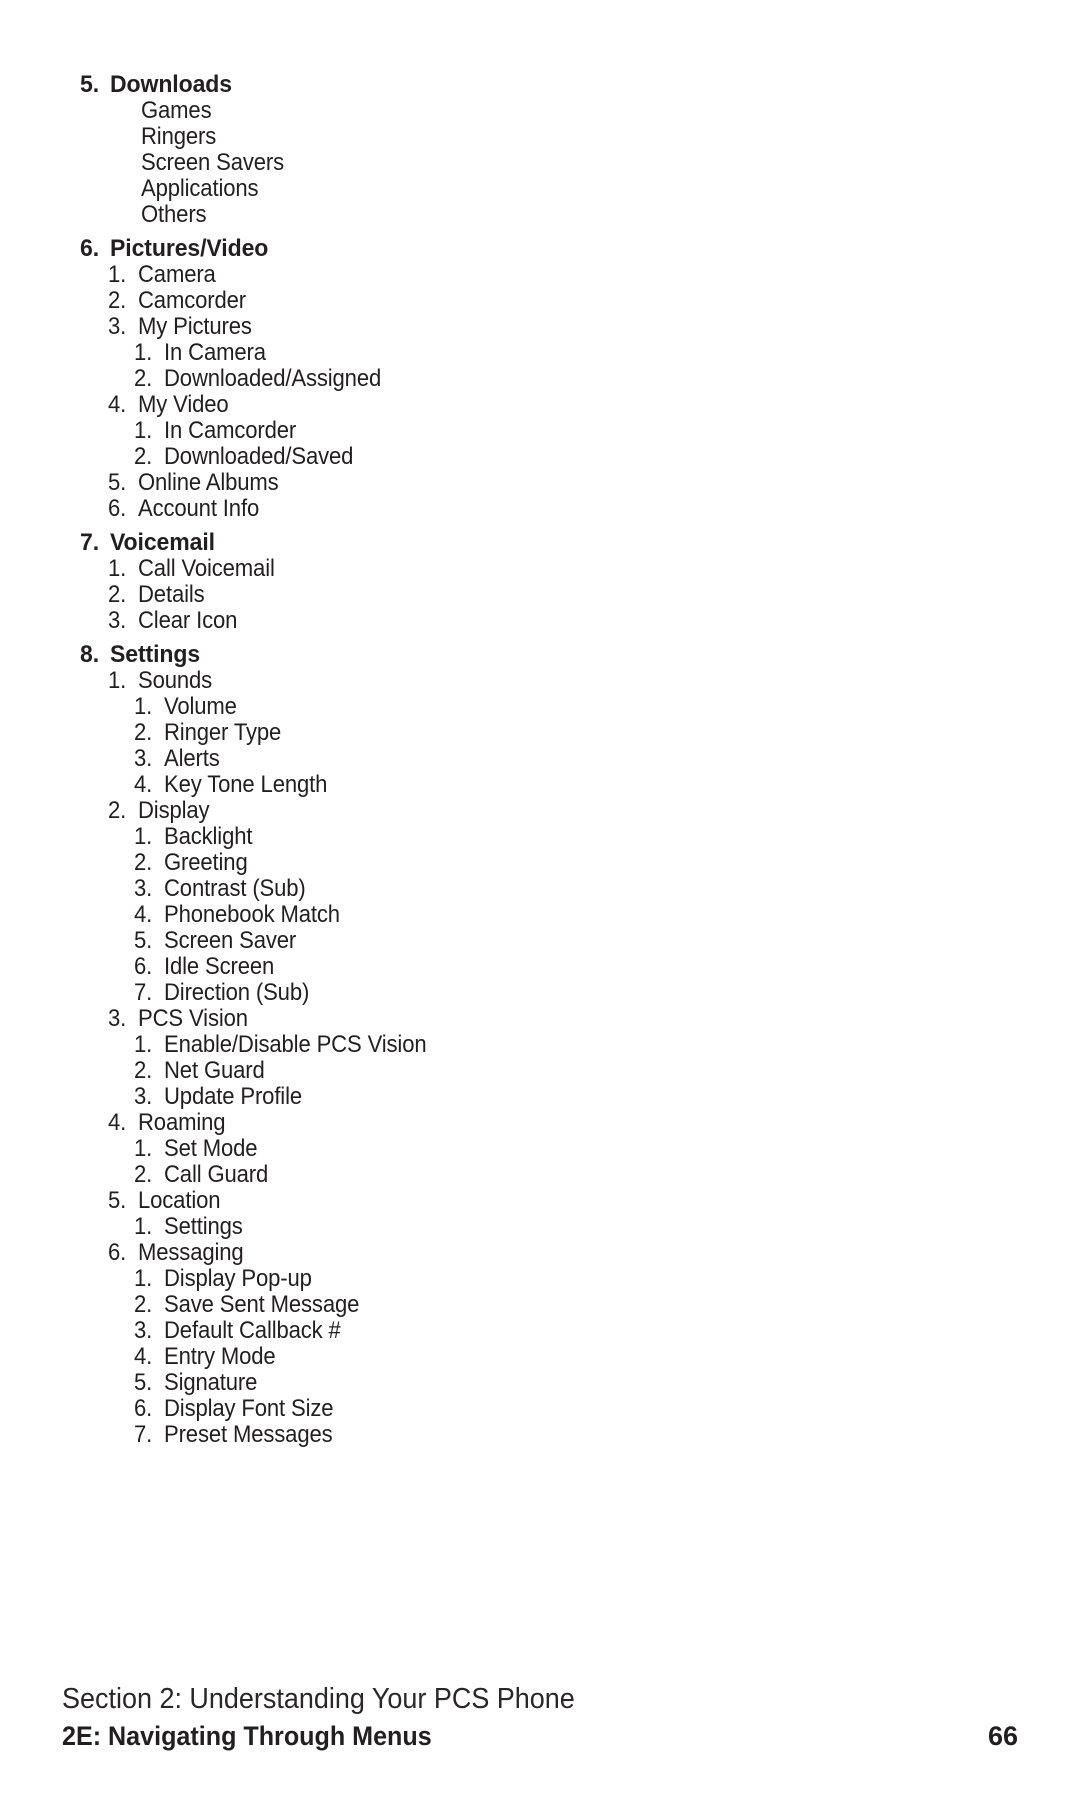  I want to click on menu-item-row: Games, so click(540, 111).